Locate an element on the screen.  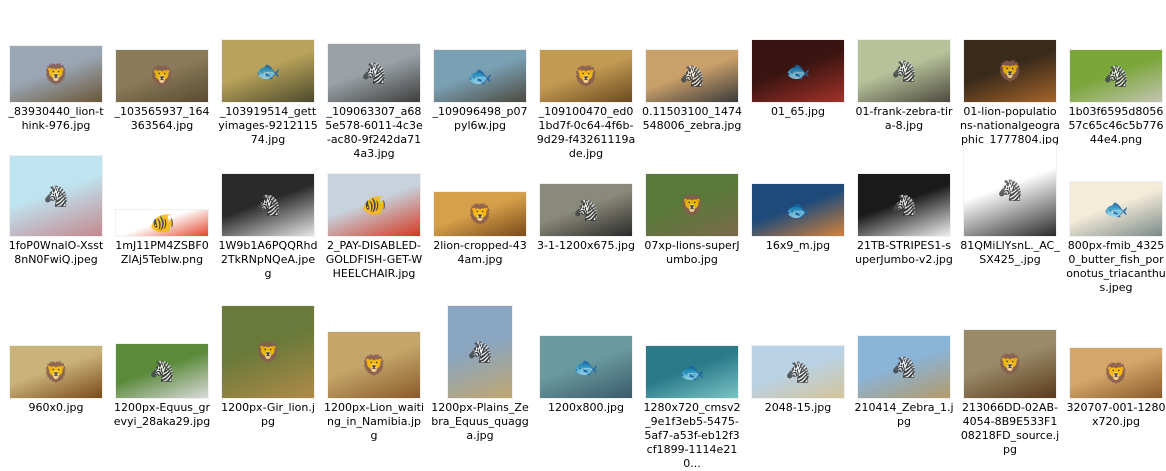
file-item: 🦁 320707-001-1280x720.jpg is located at coordinates (1115, 364).